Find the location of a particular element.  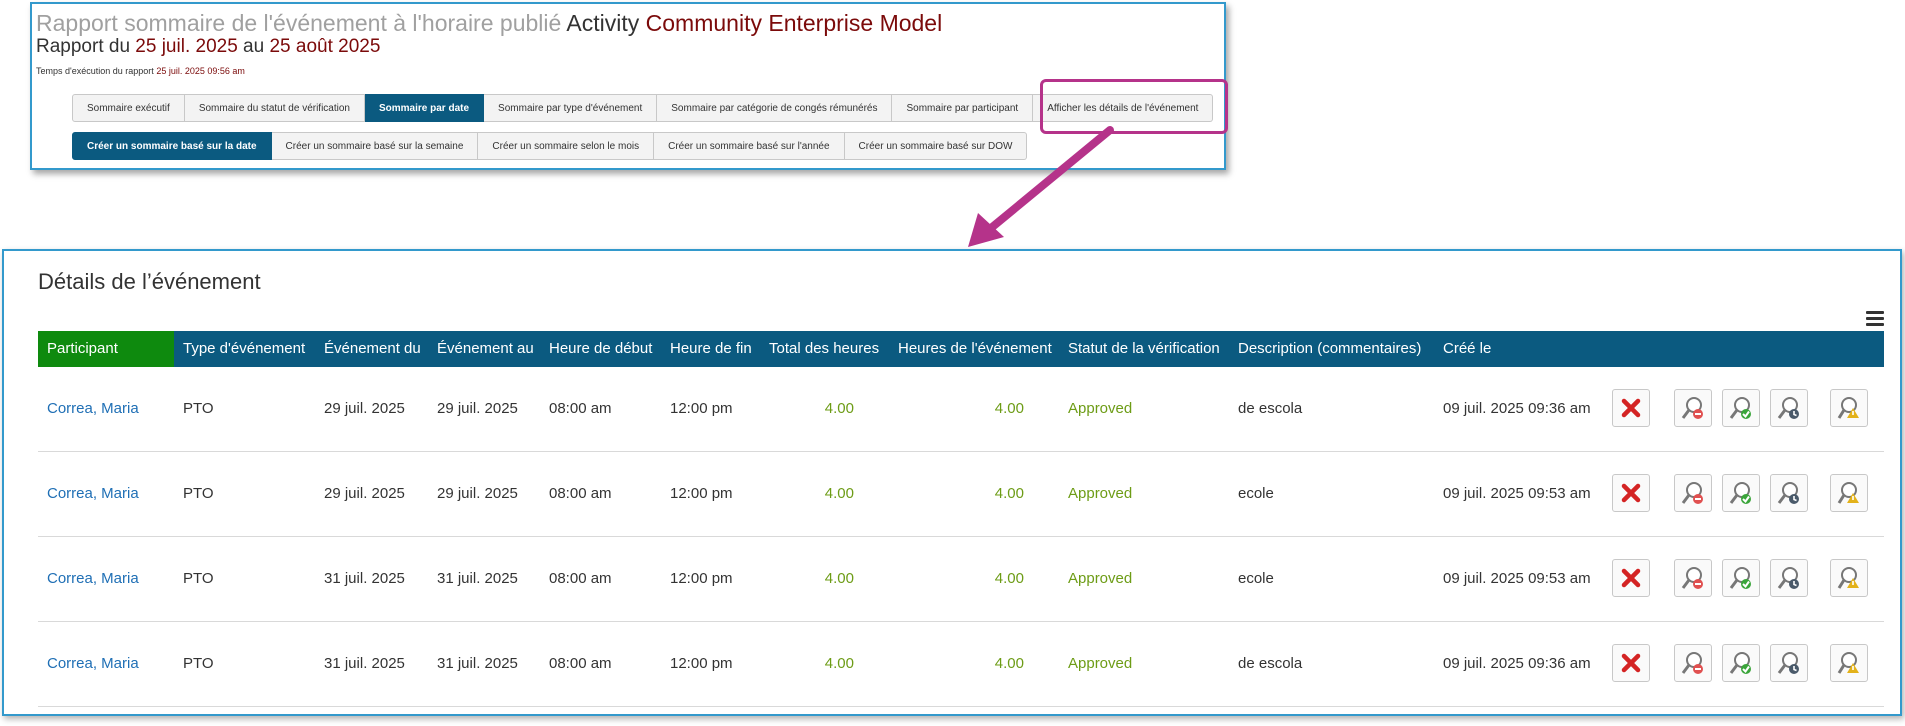

col-participant: Participant is located at coordinates (106, 349).